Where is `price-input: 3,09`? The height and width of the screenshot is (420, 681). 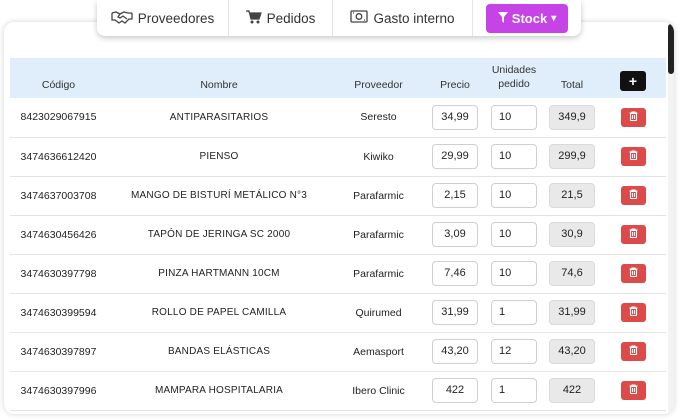
price-input: 3,09 is located at coordinates (455, 234).